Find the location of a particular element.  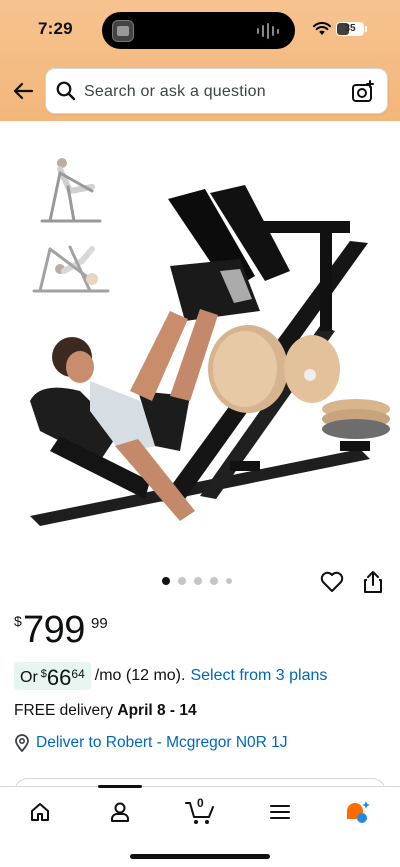

home-icon is located at coordinates (40, 812).